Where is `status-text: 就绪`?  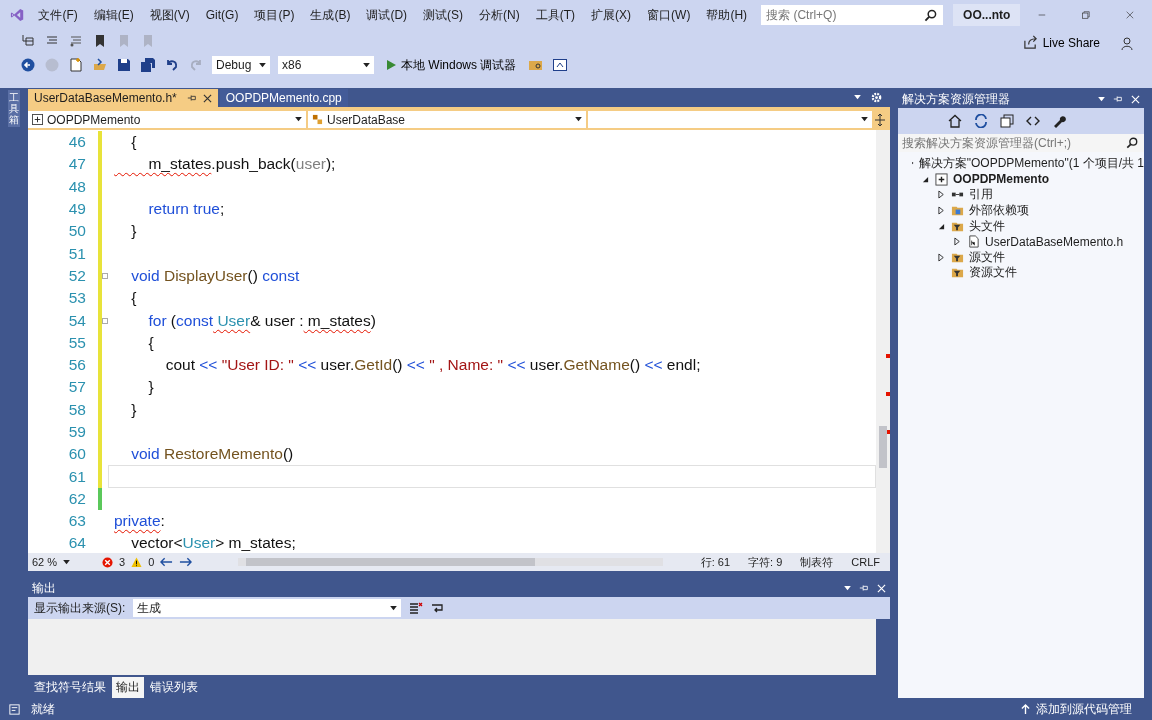
status-text: 就绪 is located at coordinates (43, 709).